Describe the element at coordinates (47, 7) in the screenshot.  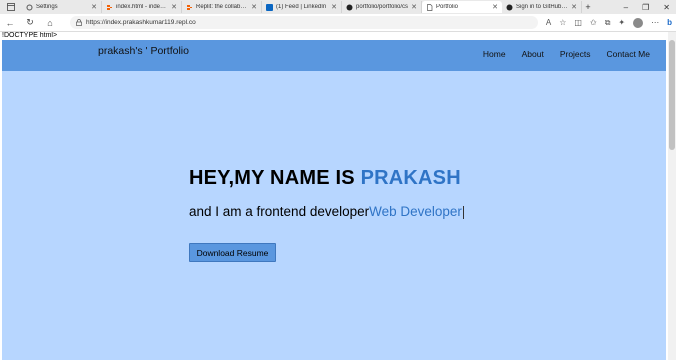
I see `tab-title: Settings` at that location.